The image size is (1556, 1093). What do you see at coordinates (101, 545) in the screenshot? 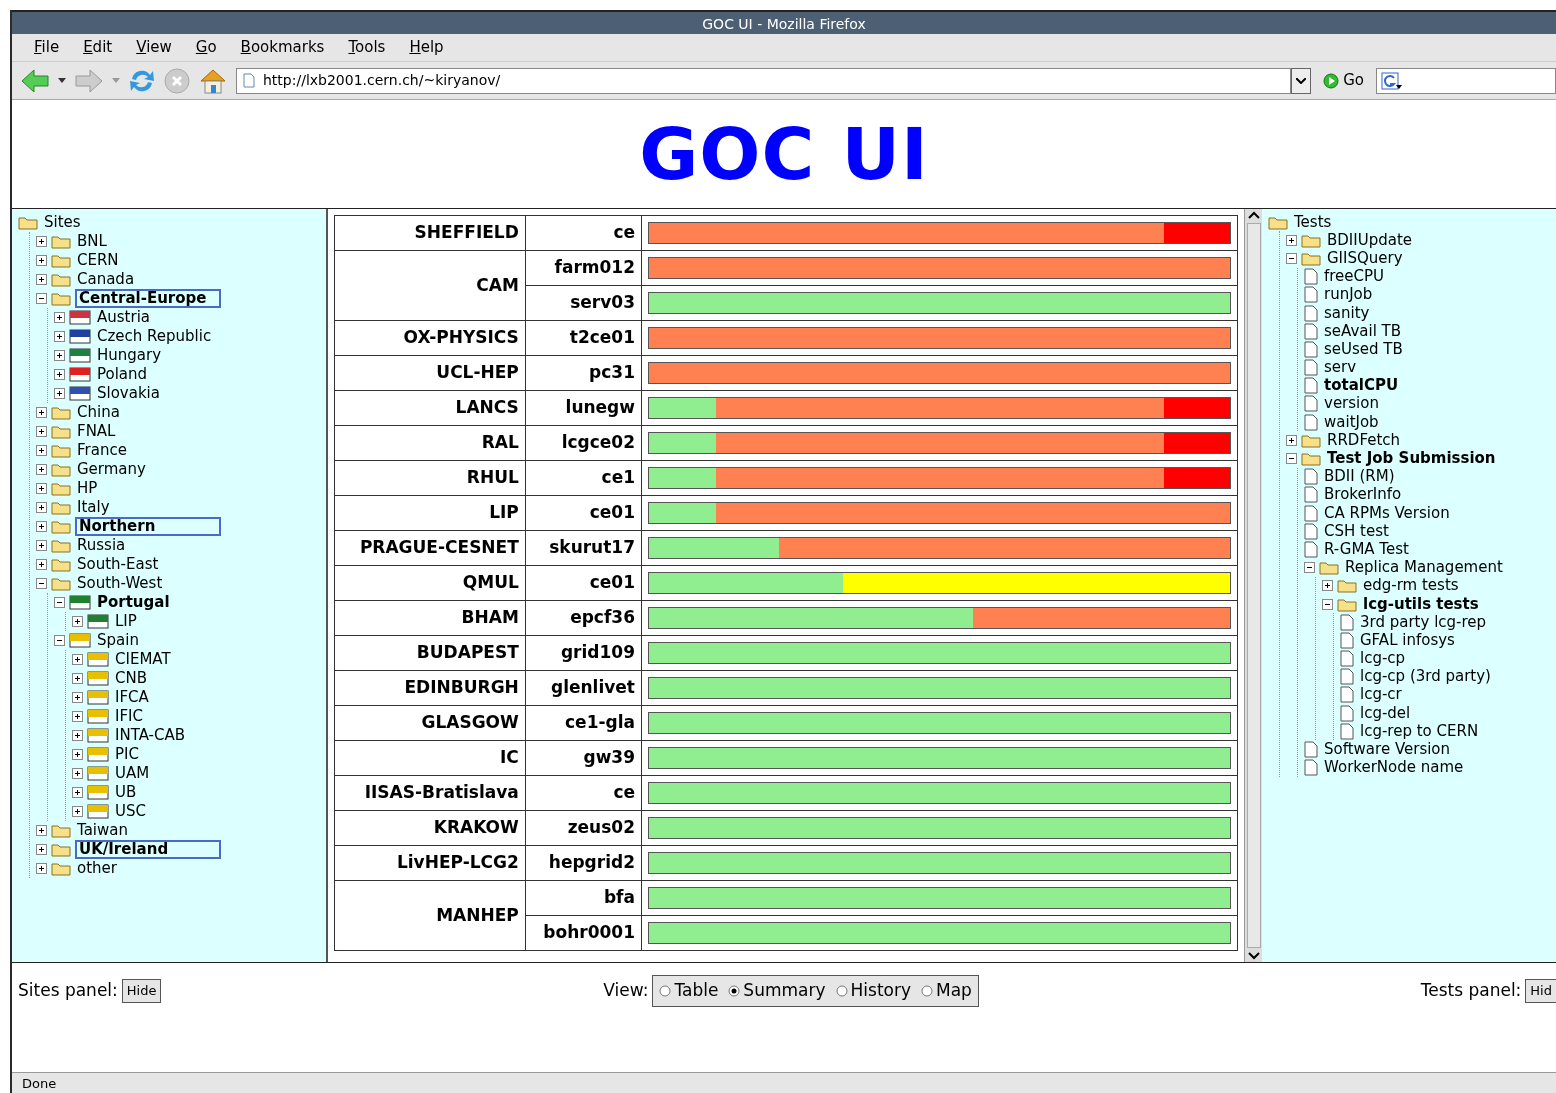
I see `tree-item: Russia` at bounding box center [101, 545].